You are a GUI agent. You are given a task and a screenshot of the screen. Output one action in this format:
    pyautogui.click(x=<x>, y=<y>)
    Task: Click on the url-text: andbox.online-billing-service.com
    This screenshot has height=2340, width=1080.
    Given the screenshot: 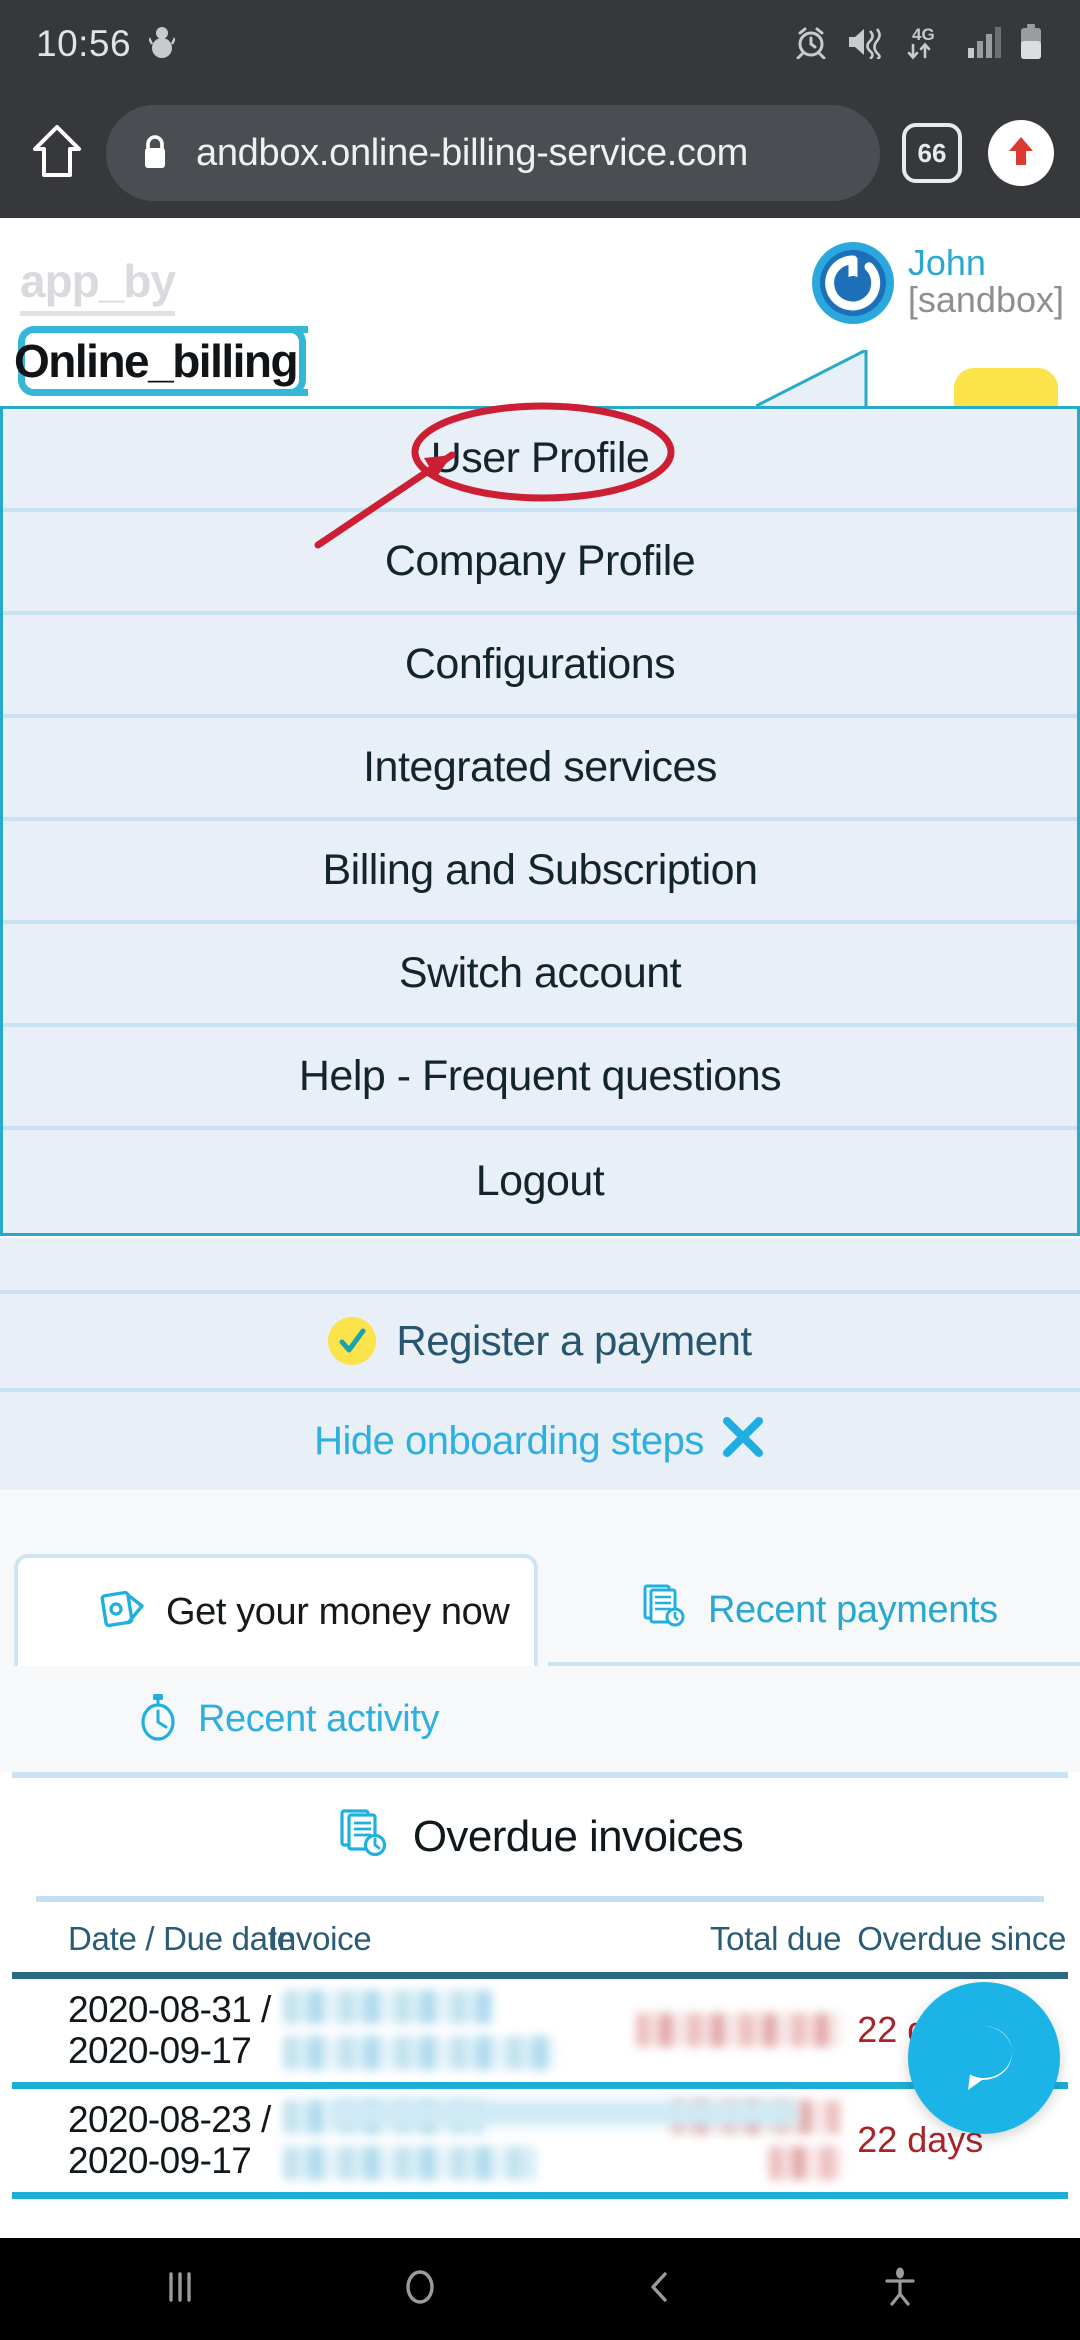 What is the action you would take?
    pyautogui.click(x=472, y=152)
    